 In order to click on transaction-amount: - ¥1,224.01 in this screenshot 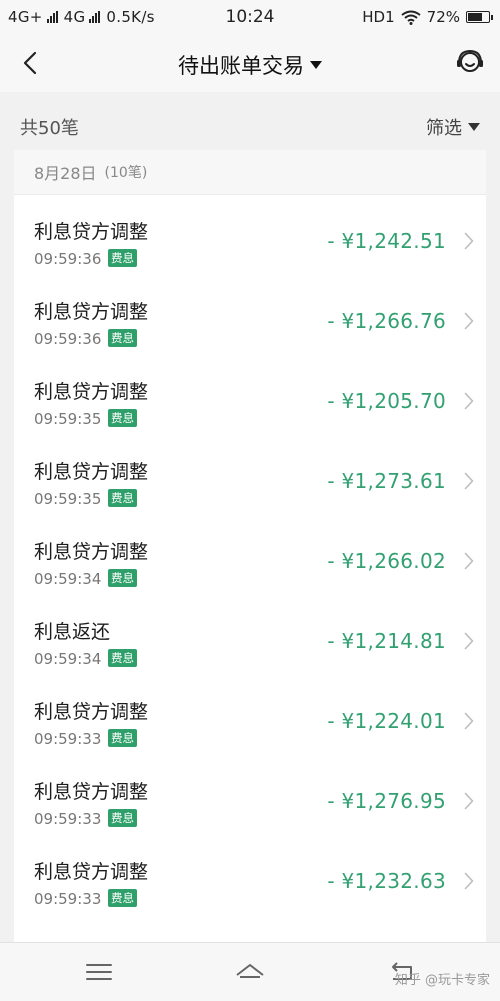, I will do `click(386, 721)`.